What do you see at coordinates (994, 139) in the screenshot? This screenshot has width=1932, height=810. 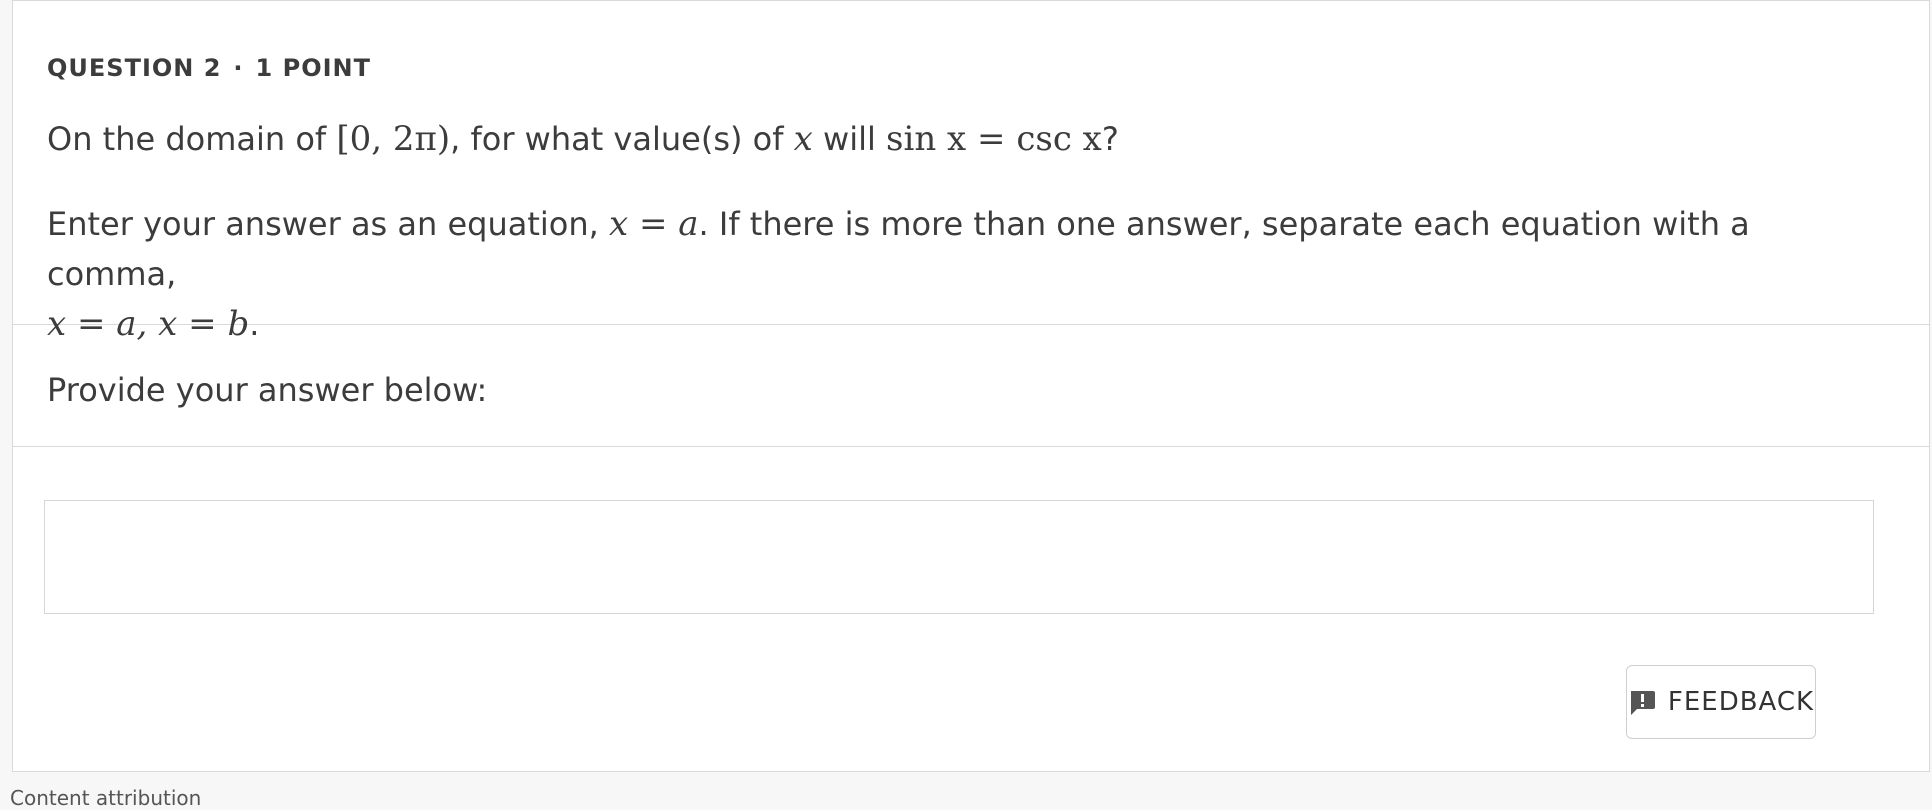 I see `equation-math: sin x = csc x` at bounding box center [994, 139].